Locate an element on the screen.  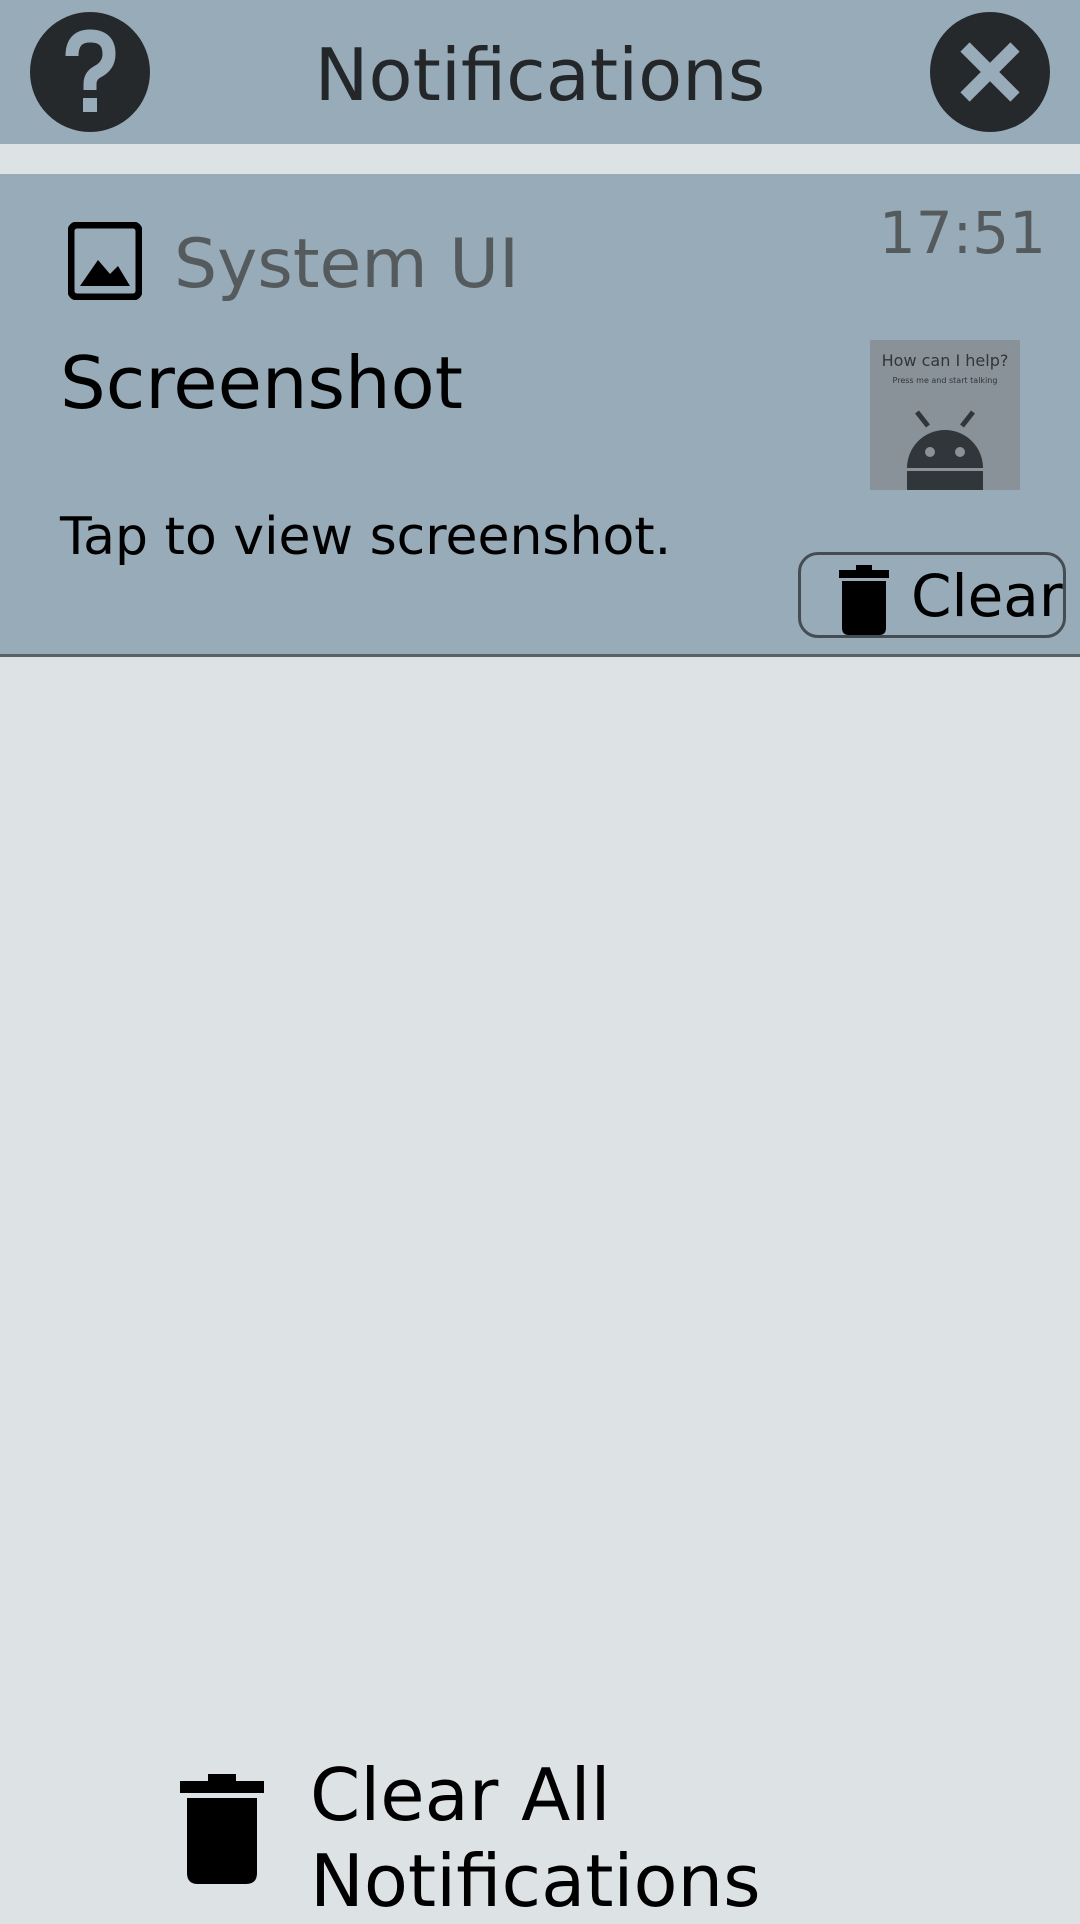
close-icon is located at coordinates (990, 72).